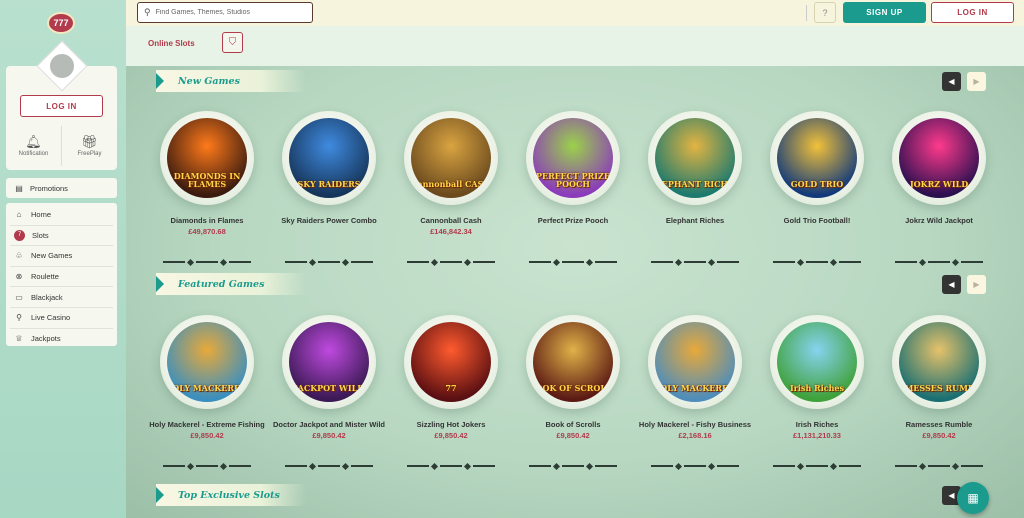 The height and width of the screenshot is (518, 1024). I want to click on game-card: JOKRZ WILD Jokrz Wild Jackpot, so click(939, 193).